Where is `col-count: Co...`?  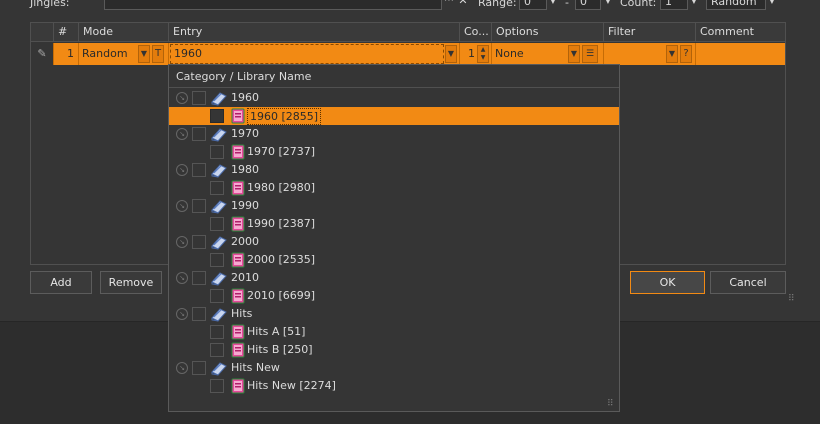
col-count: Co... is located at coordinates (475, 32).